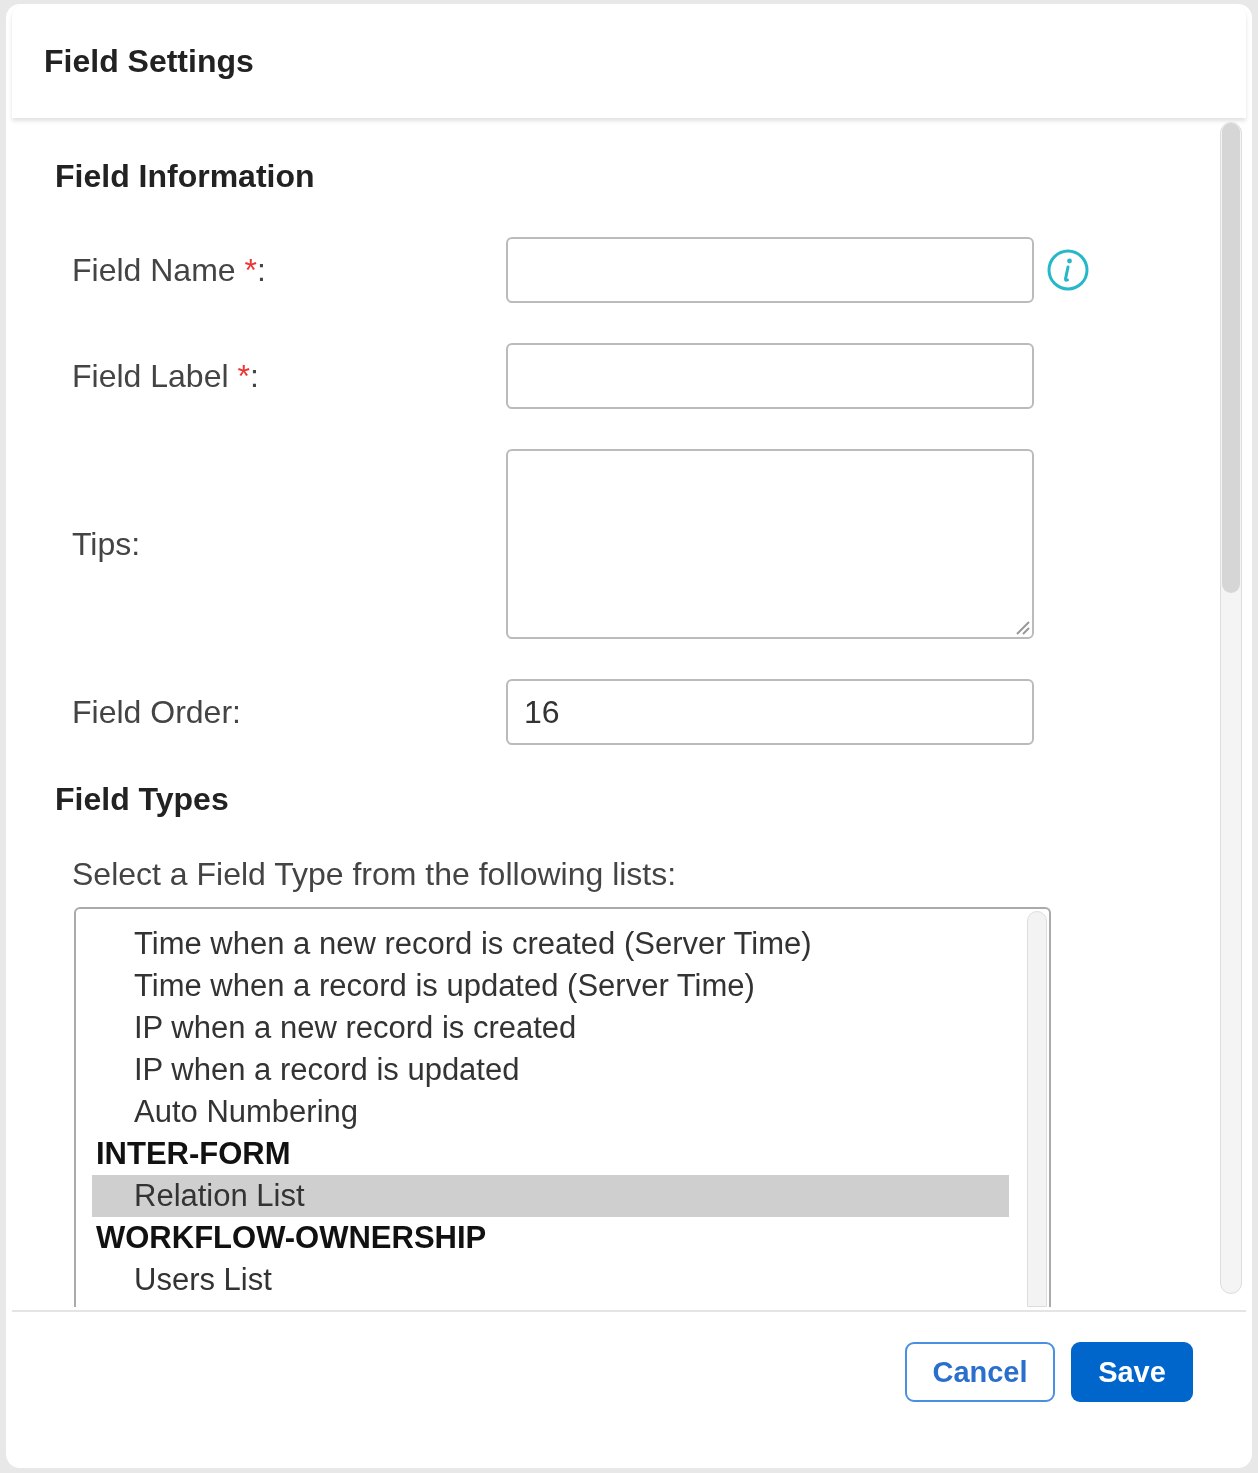  What do you see at coordinates (550, 1112) in the screenshot?
I see `list-option: Auto Numbering` at bounding box center [550, 1112].